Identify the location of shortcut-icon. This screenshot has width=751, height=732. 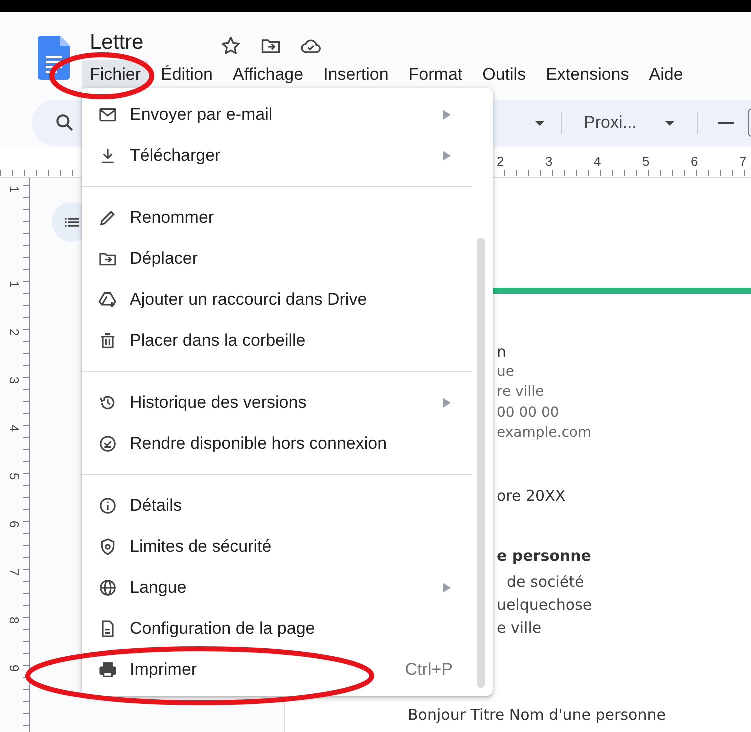
(108, 300).